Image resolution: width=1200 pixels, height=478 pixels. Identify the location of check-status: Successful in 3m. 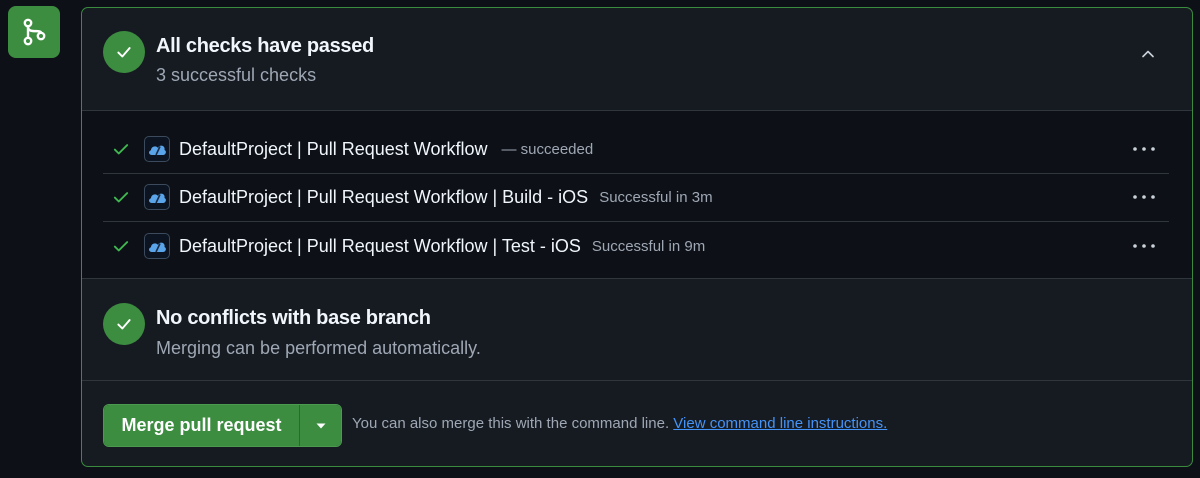
(656, 197).